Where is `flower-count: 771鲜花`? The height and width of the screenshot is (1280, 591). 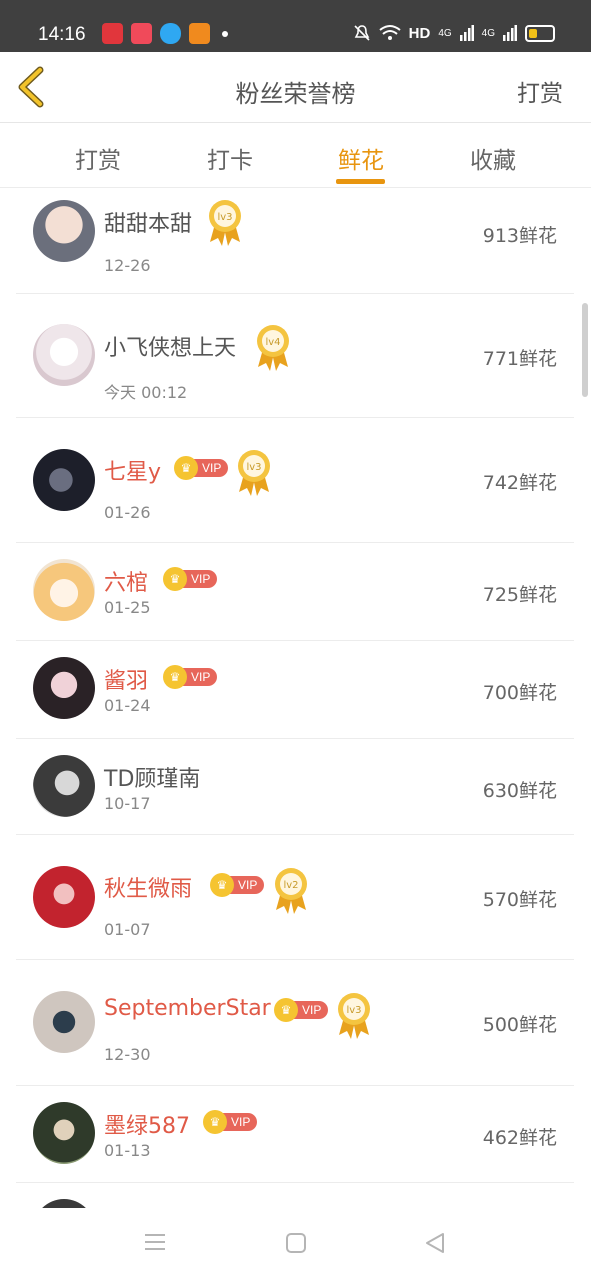
flower-count: 771鲜花 is located at coordinates (519, 359).